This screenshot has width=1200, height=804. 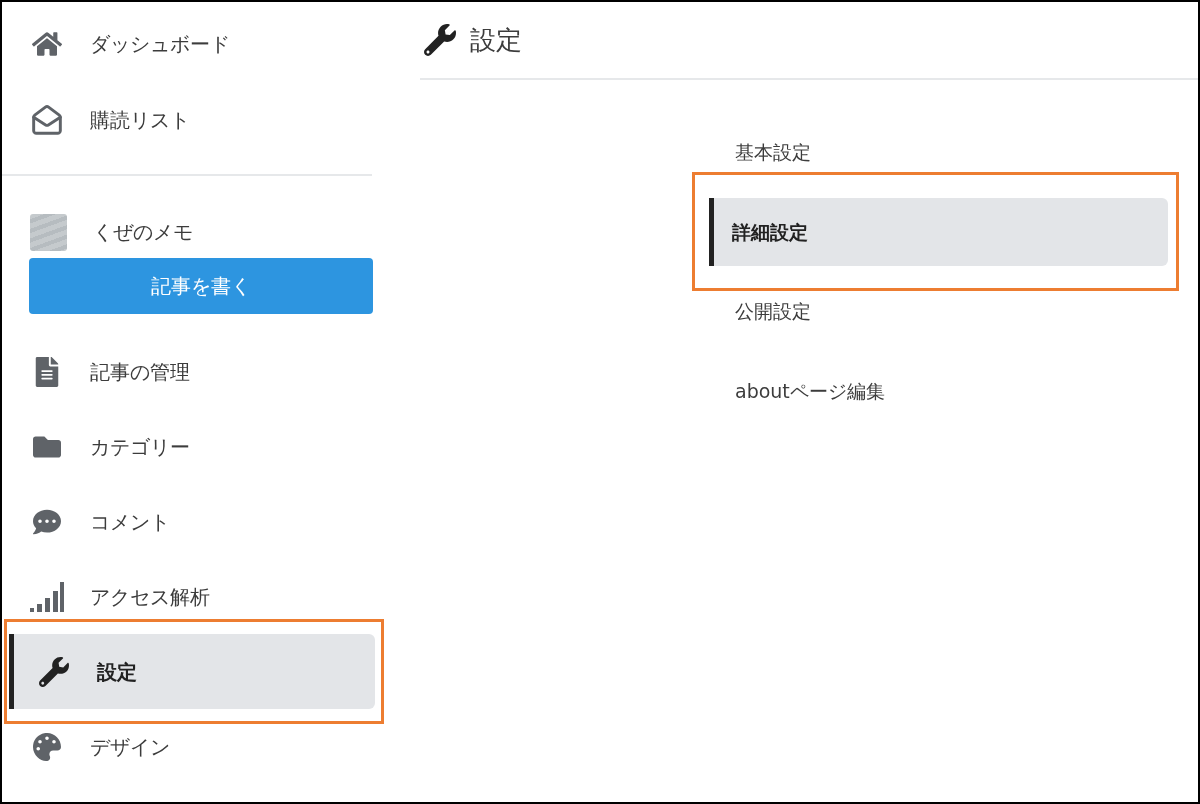 I want to click on settings-menu-item: 公開設定, so click(x=955, y=311).